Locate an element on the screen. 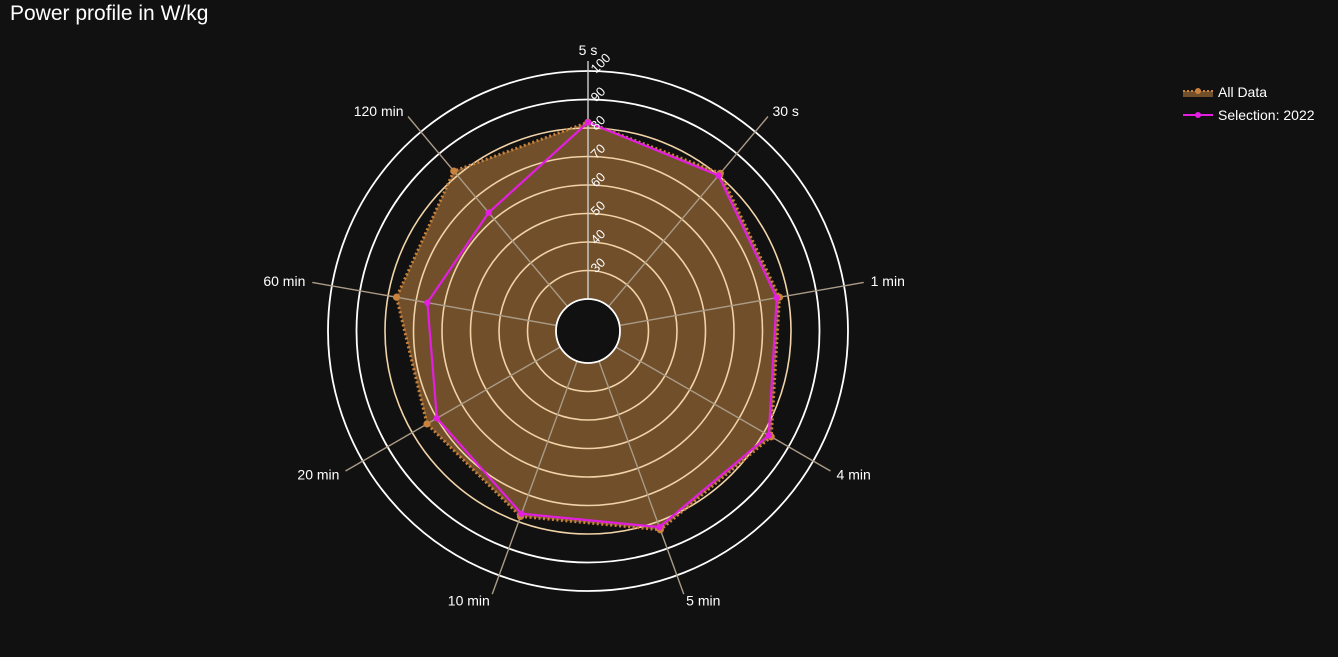 The height and width of the screenshot is (657, 1338). center-hole-circle is located at coordinates (588, 331).